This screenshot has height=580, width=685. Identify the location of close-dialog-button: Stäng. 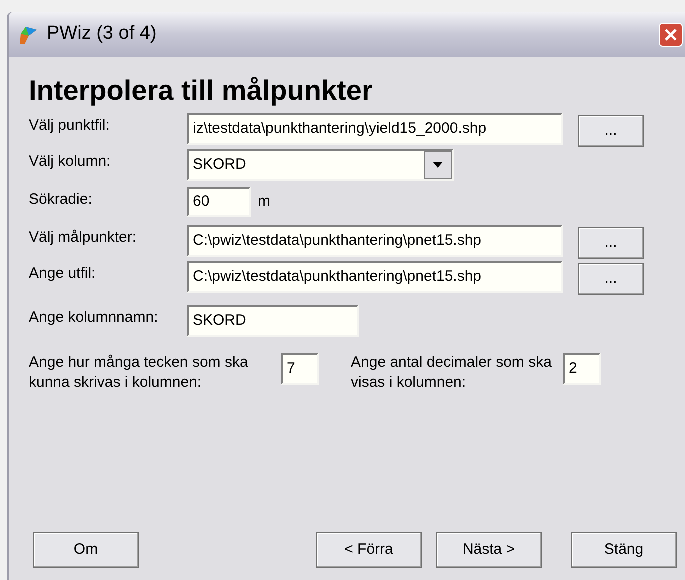
(624, 550).